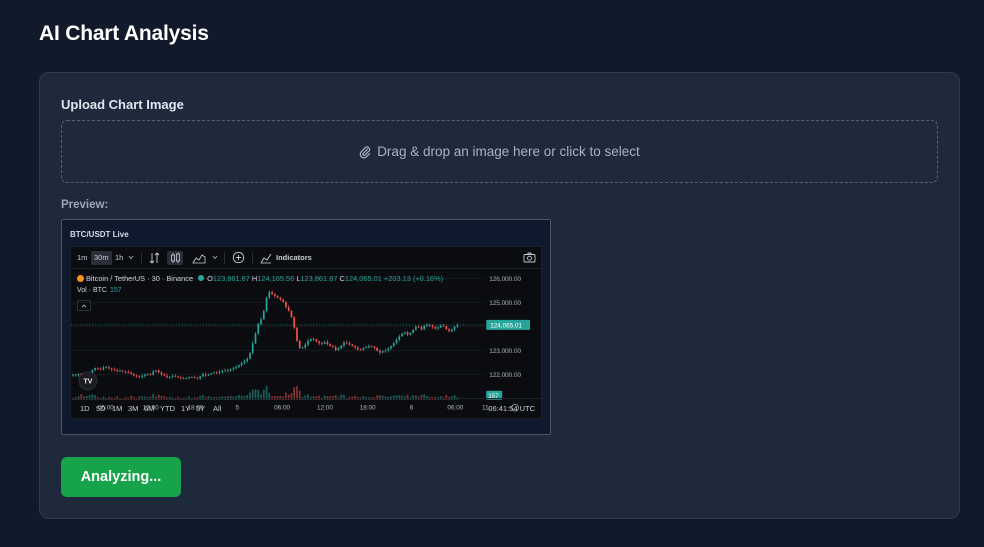  I want to click on range-ytd: YTD, so click(167, 408).